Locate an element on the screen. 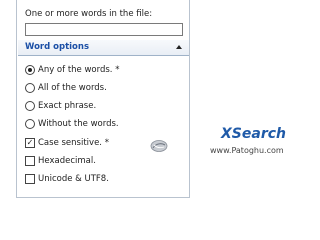 The width and height of the screenshot is (320, 240). checkbox-case-sensitive: ✓ Case sensitive. * is located at coordinates (67, 143).